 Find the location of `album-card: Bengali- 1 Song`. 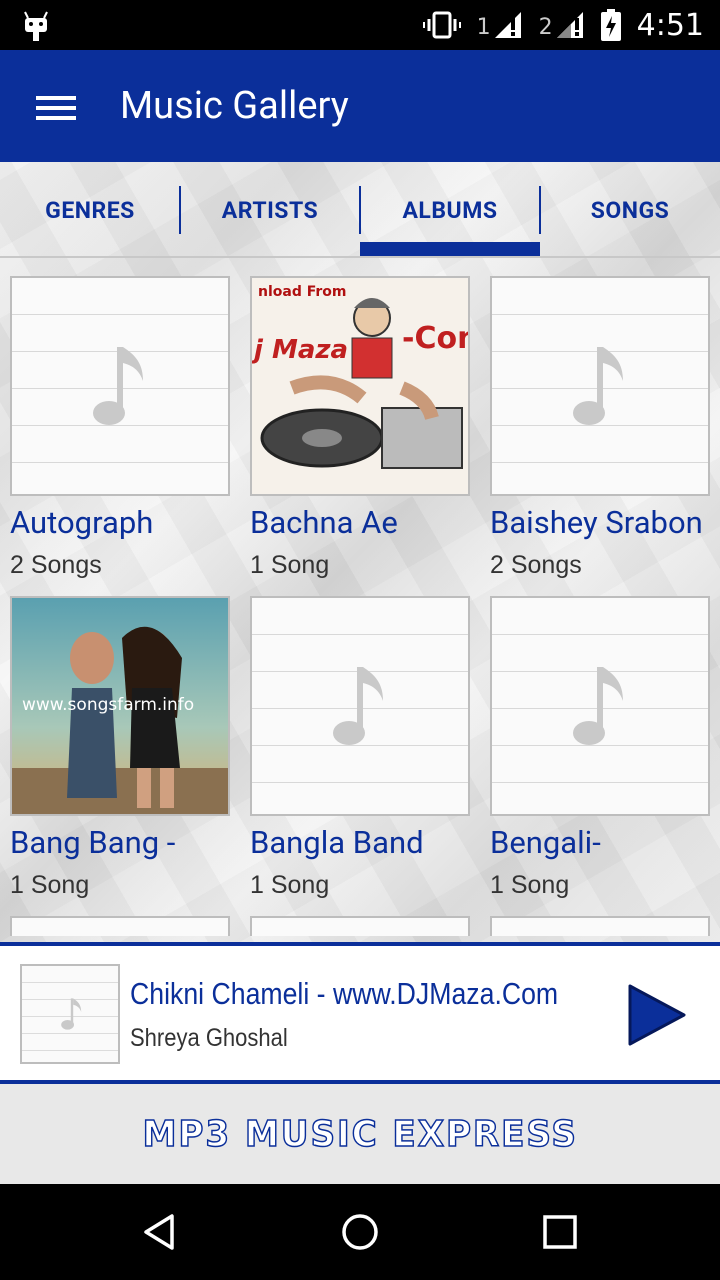

album-card: Bengali- 1 Song is located at coordinates (600, 748).